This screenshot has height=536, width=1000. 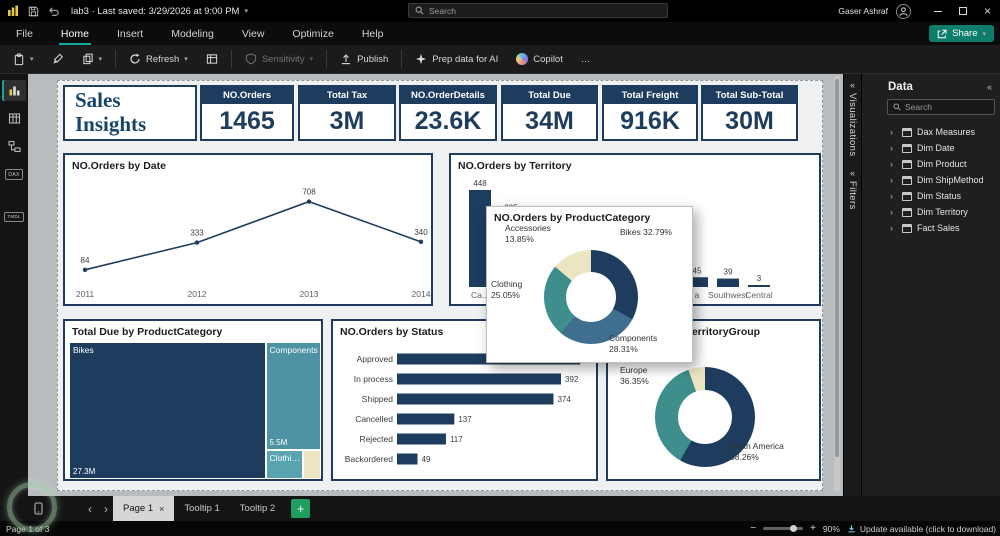 What do you see at coordinates (369, 459) in the screenshot?
I see `category-label: Backordered` at bounding box center [369, 459].